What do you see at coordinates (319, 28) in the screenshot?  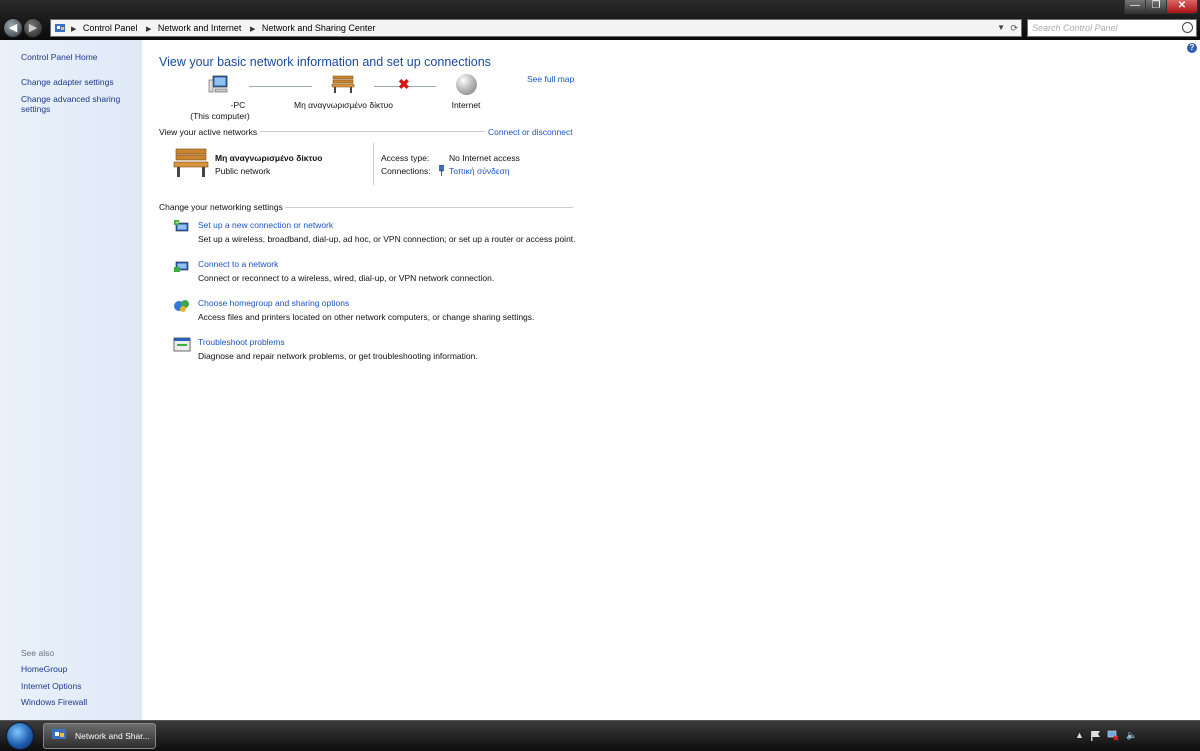 I see `breadcrumb-network-sharing-center: Network and Sharing Center` at bounding box center [319, 28].